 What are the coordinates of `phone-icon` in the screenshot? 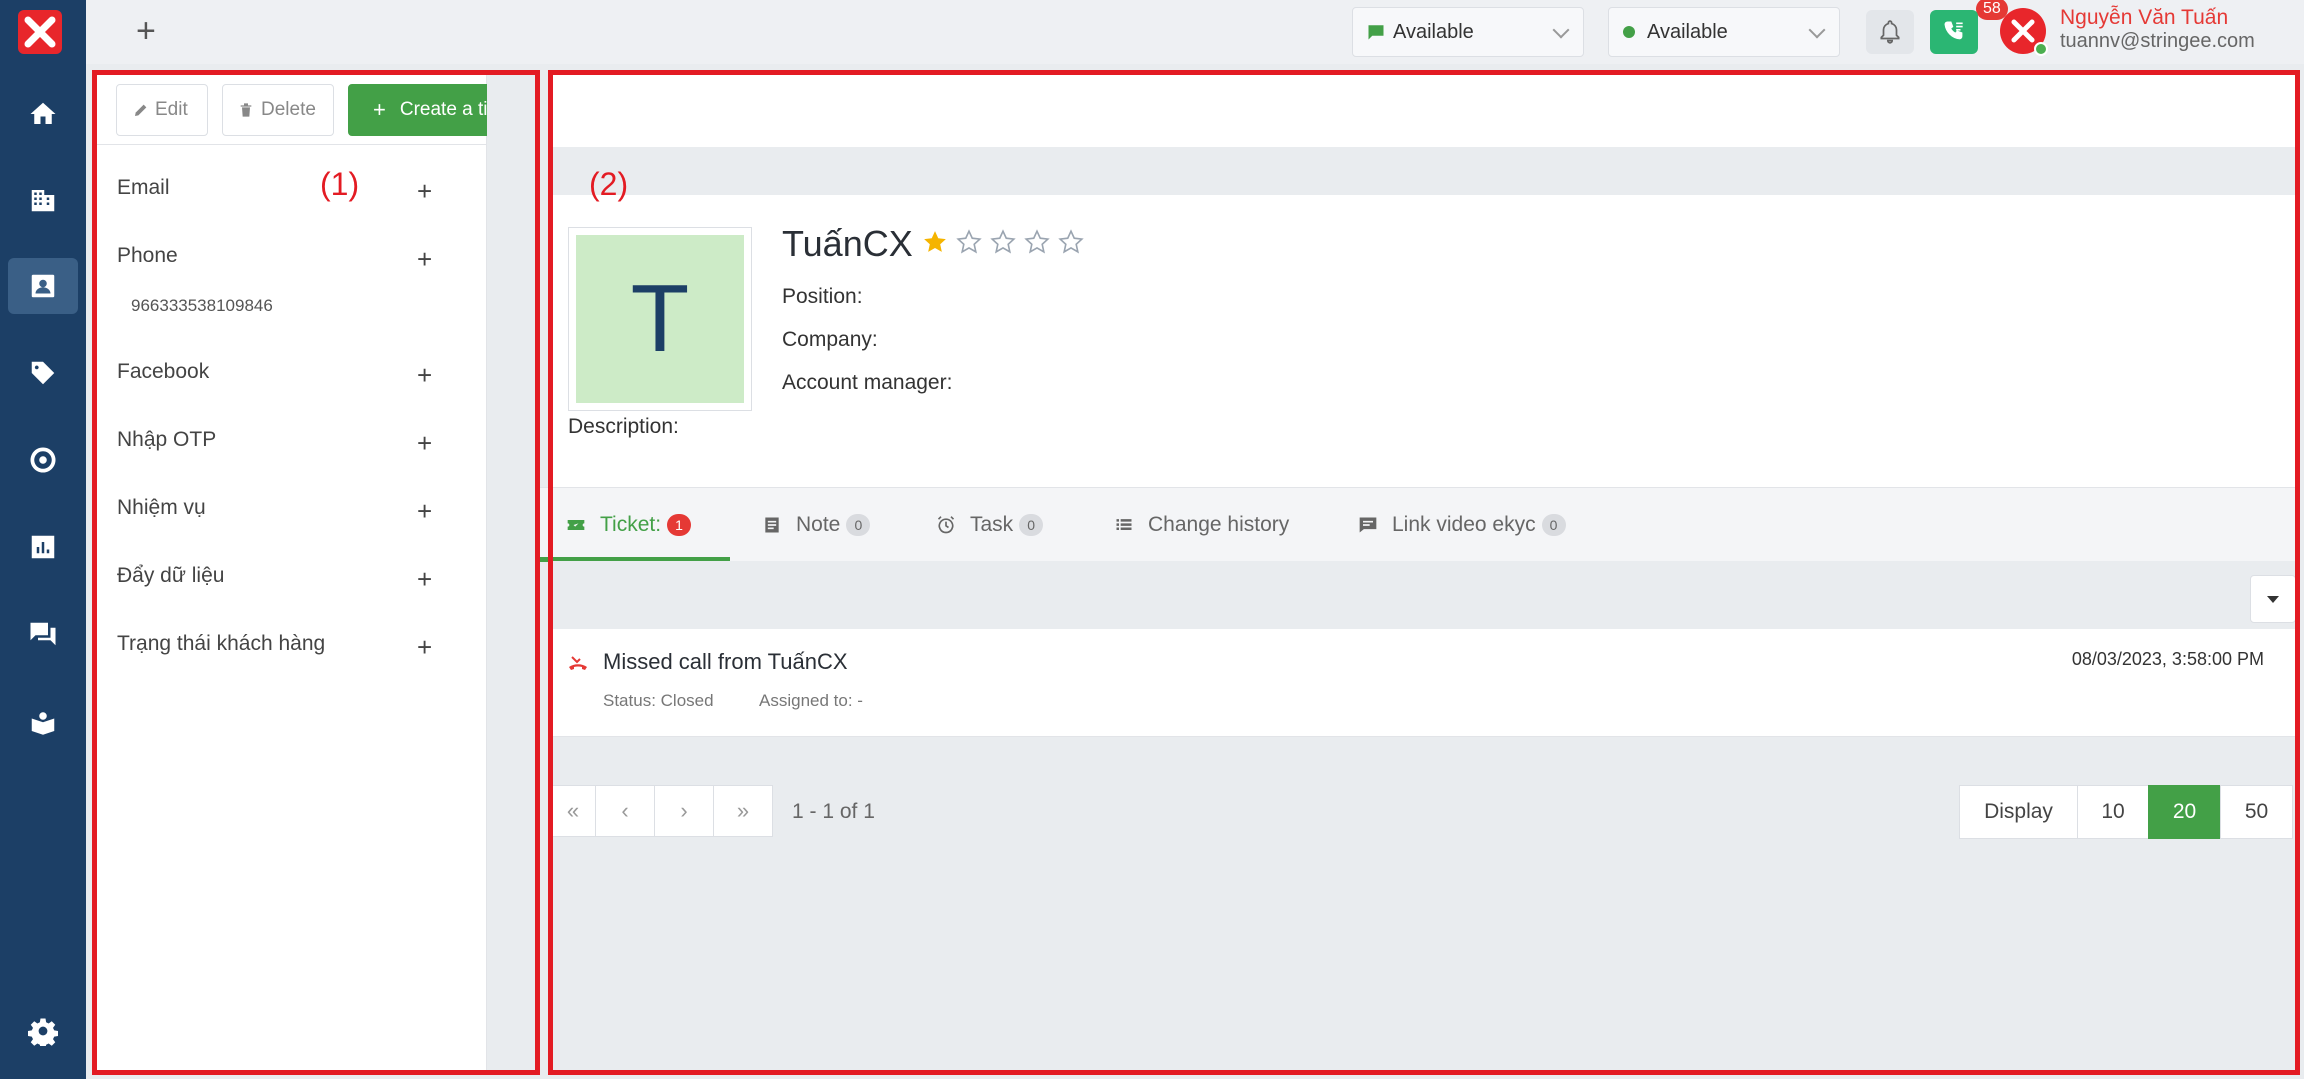 It's located at (1953, 30).